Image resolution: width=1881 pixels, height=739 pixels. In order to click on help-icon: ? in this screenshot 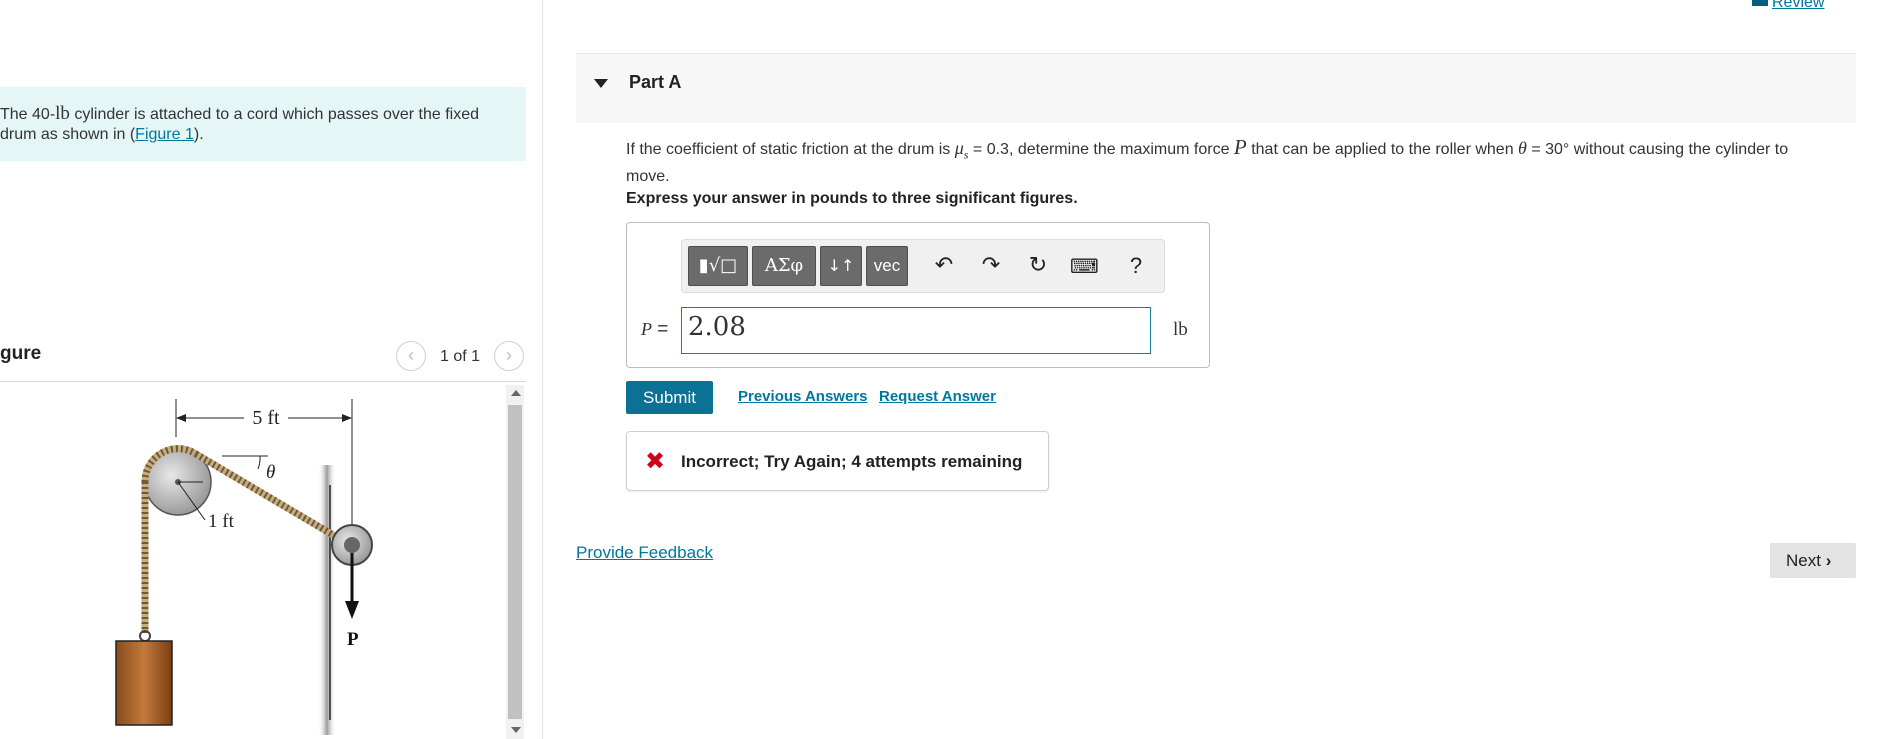, I will do `click(1136, 266)`.